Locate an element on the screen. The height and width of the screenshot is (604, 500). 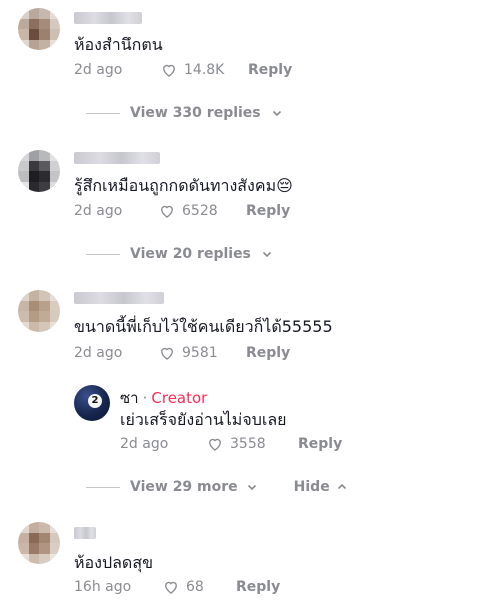
comment-meta: 2d ago 14.8K Reply is located at coordinates (183, 70).